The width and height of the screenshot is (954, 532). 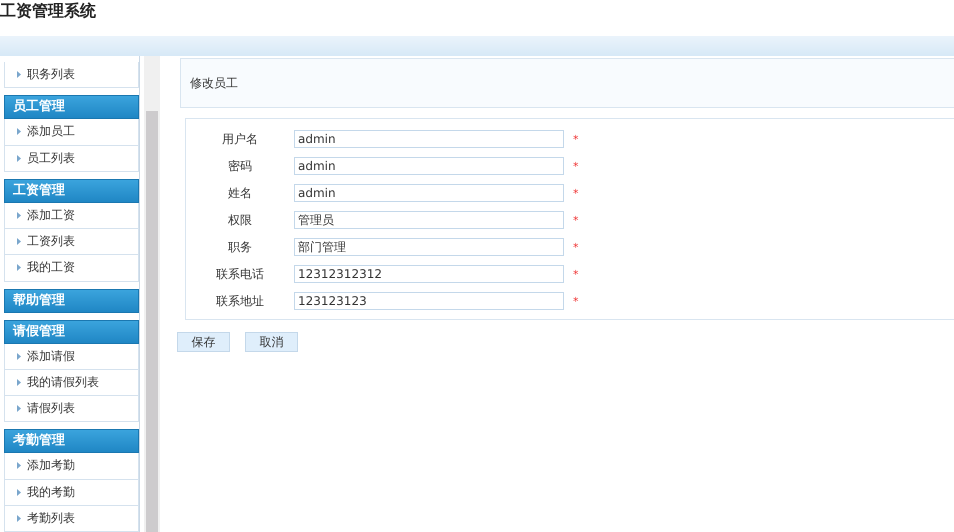 What do you see at coordinates (567, 83) in the screenshot?
I see `page-title: 修改员工` at bounding box center [567, 83].